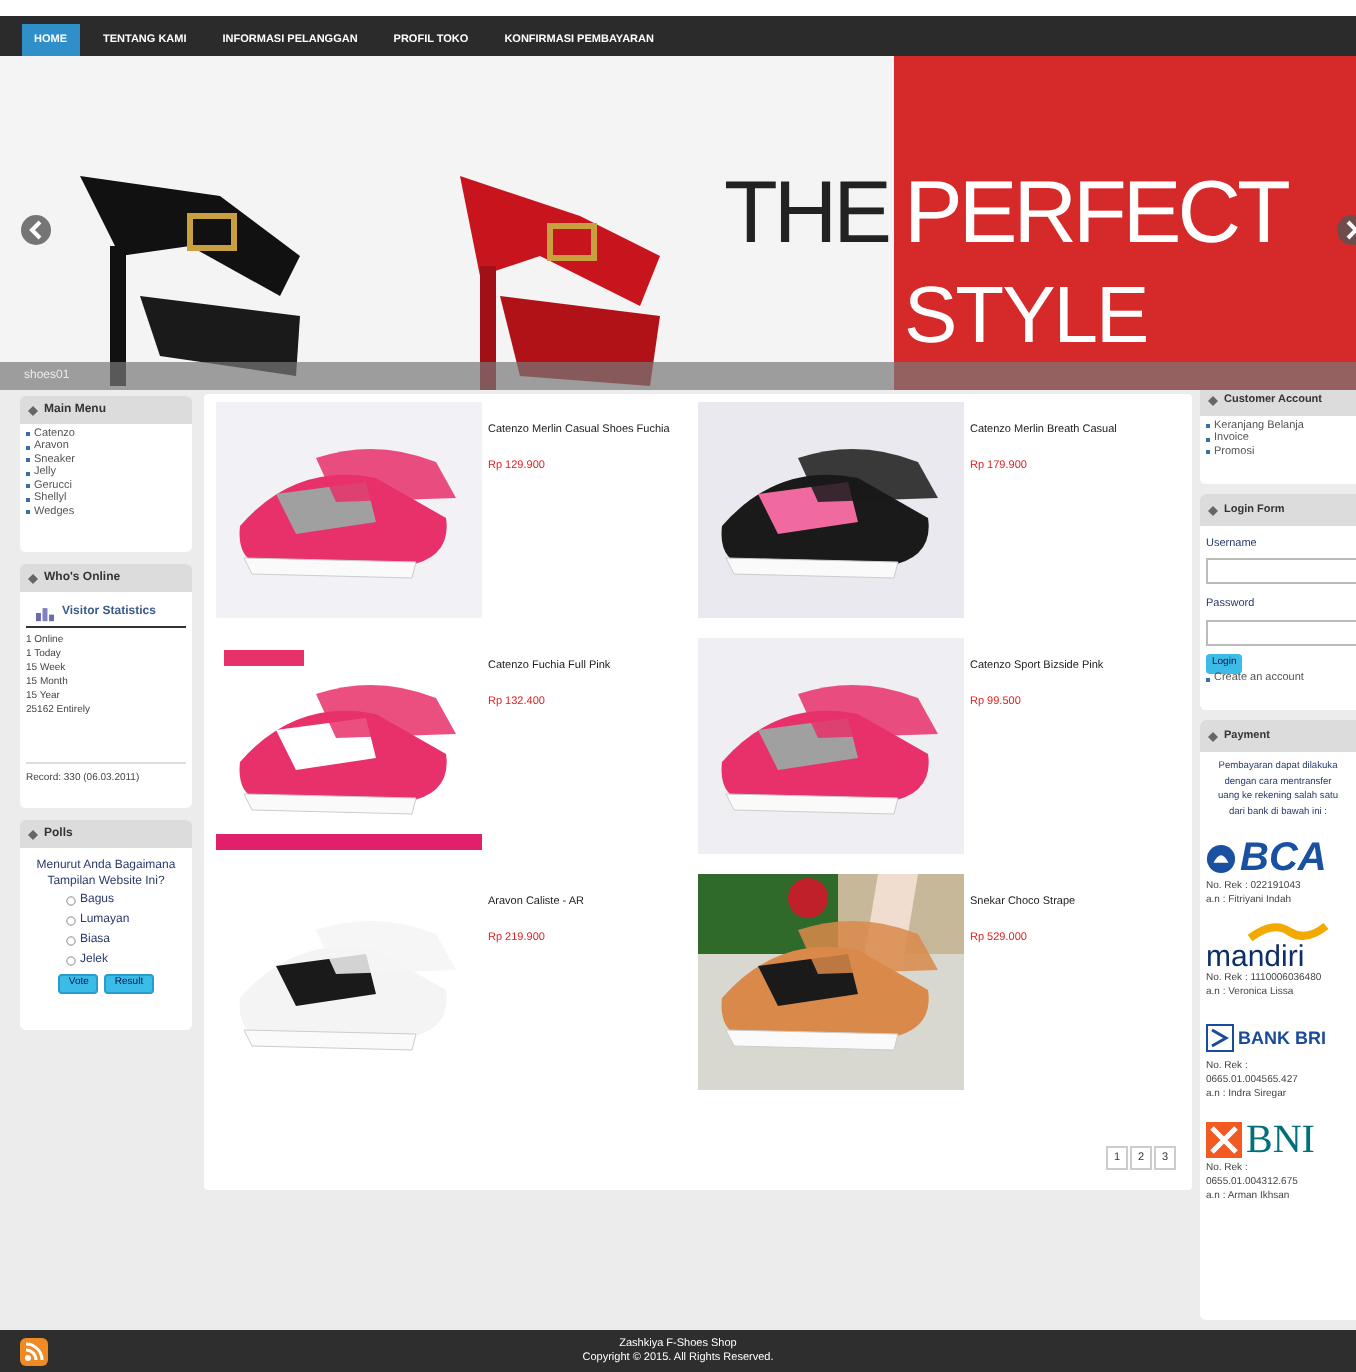 Image resolution: width=1356 pixels, height=1372 pixels. I want to click on bank-logo-text: mandiri, so click(1255, 957).